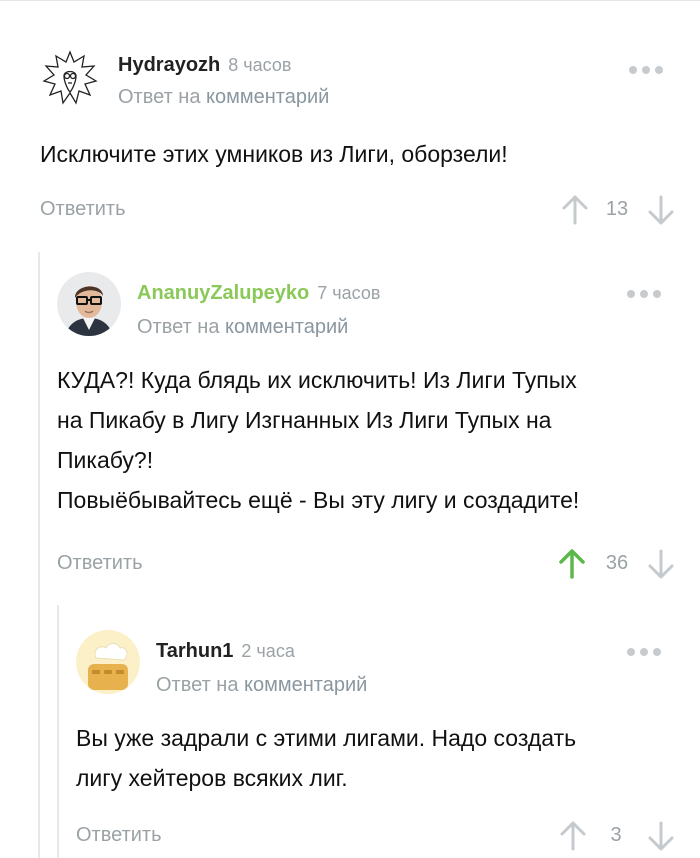 This screenshot has width=700, height=858. I want to click on username: Hydrayozh 8 часов, so click(204, 65).